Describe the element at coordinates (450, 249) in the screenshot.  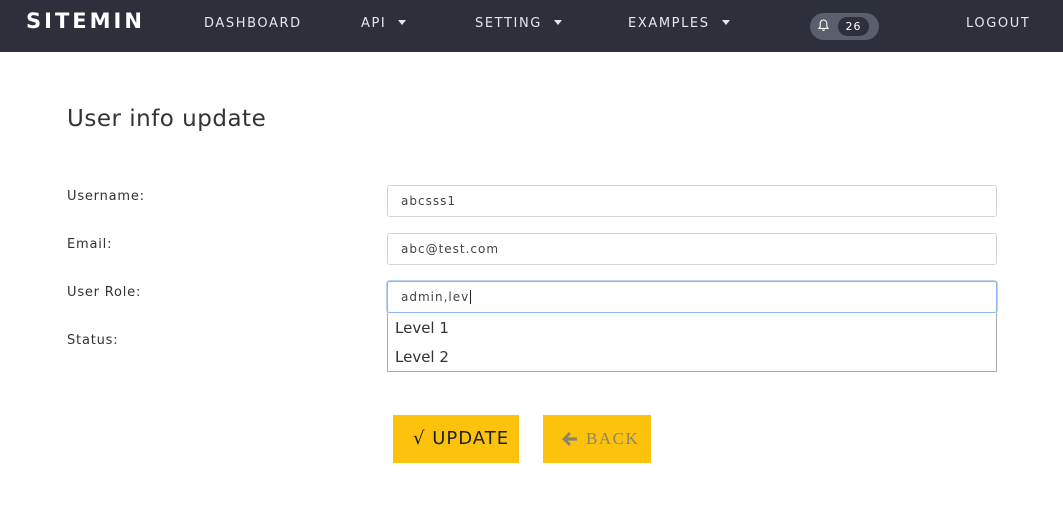
I see `email-value: abc@test.com` at that location.